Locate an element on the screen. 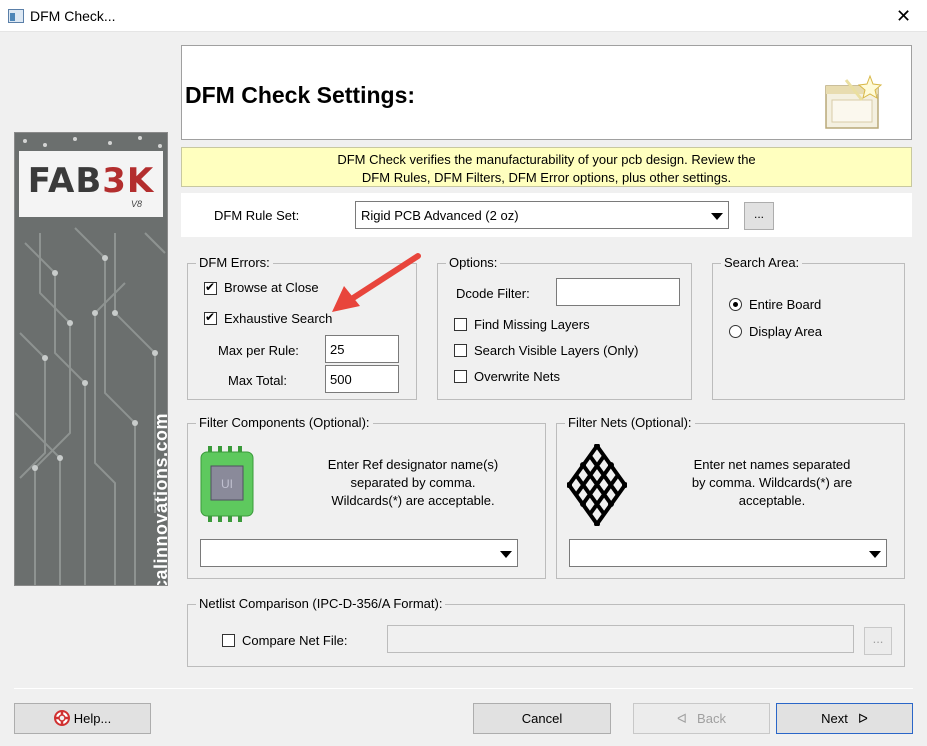 The width and height of the screenshot is (927, 746). title-bar: DFM Check... ✕ is located at coordinates (463, 16).